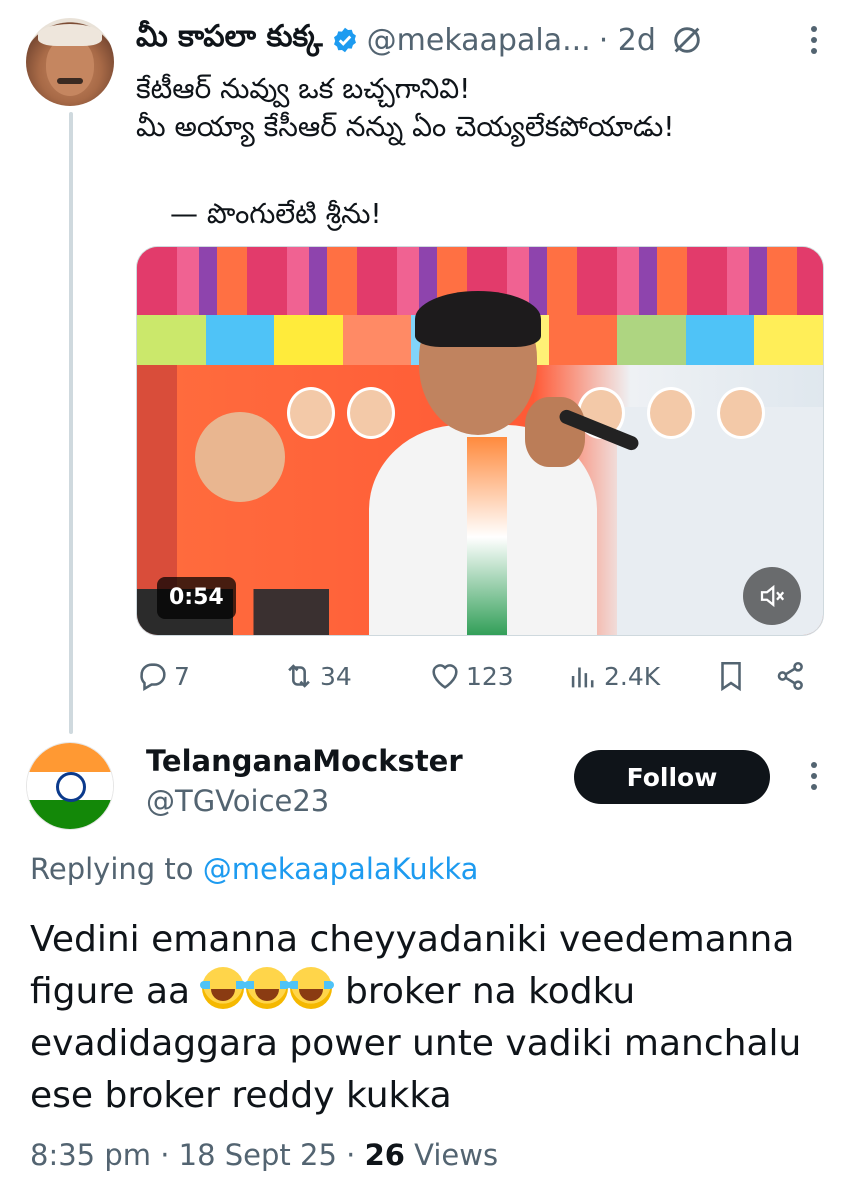  Describe the element at coordinates (582, 677) in the screenshot. I see `analytics-bar-icon` at that location.